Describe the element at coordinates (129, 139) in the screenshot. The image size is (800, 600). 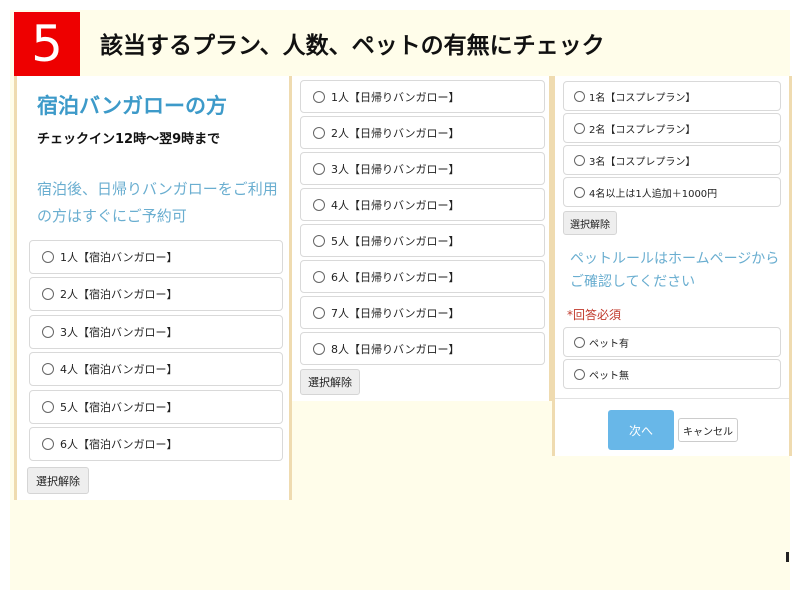
I see `checkin-time-text: チェックイン12時～翌9時まで` at that location.